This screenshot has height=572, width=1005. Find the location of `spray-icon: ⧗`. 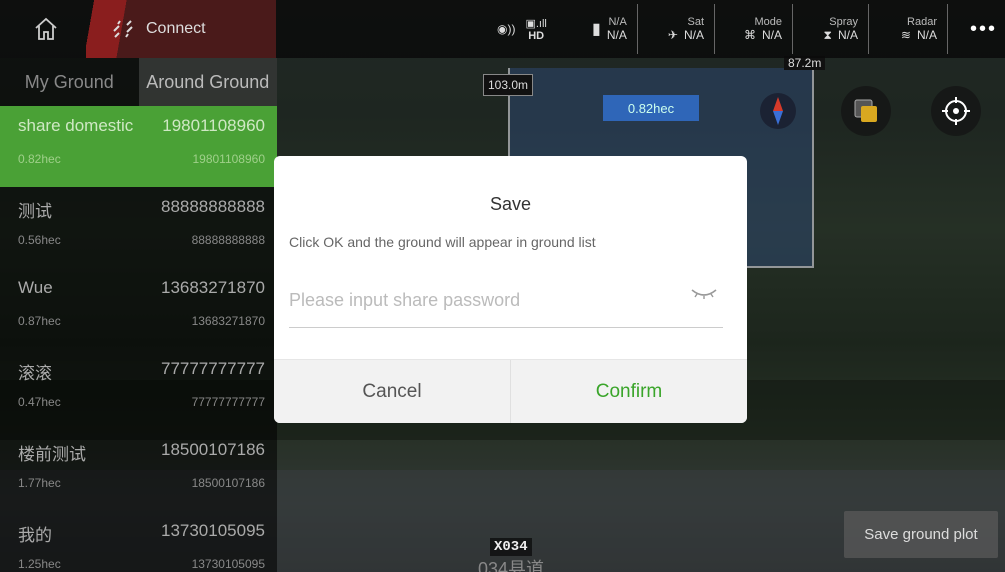

spray-icon: ⧗ is located at coordinates (827, 34).